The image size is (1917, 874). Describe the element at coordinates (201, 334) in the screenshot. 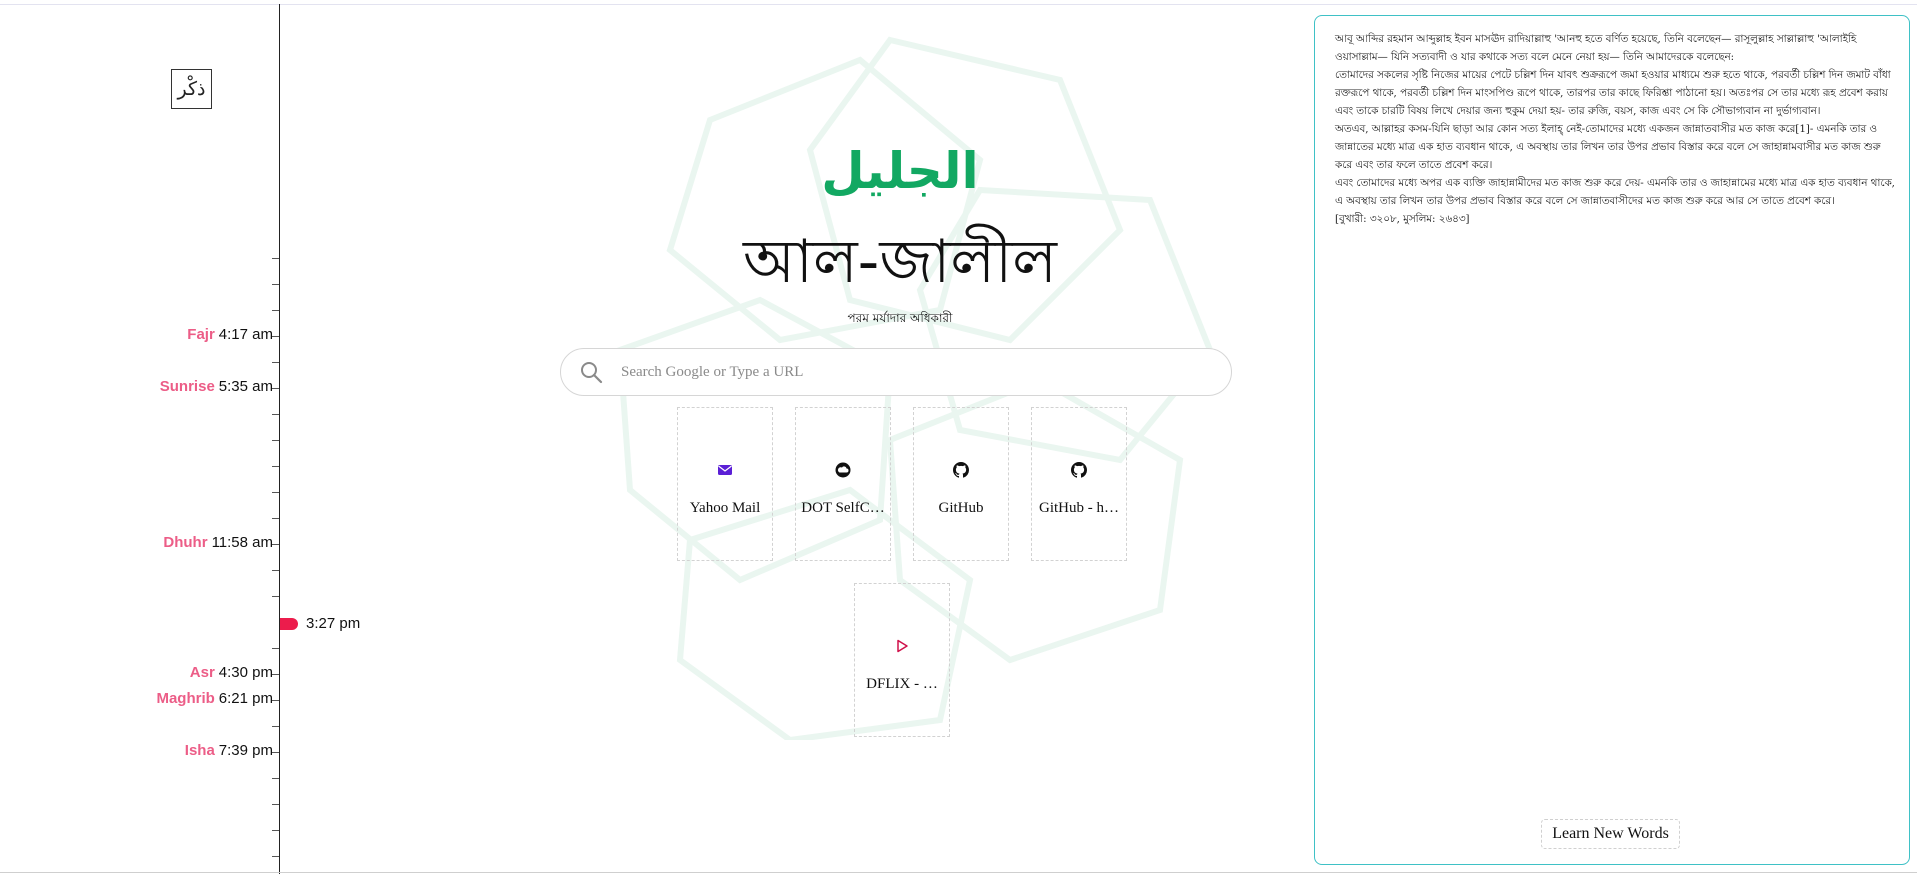

I see `prayer-name: Fajr` at that location.